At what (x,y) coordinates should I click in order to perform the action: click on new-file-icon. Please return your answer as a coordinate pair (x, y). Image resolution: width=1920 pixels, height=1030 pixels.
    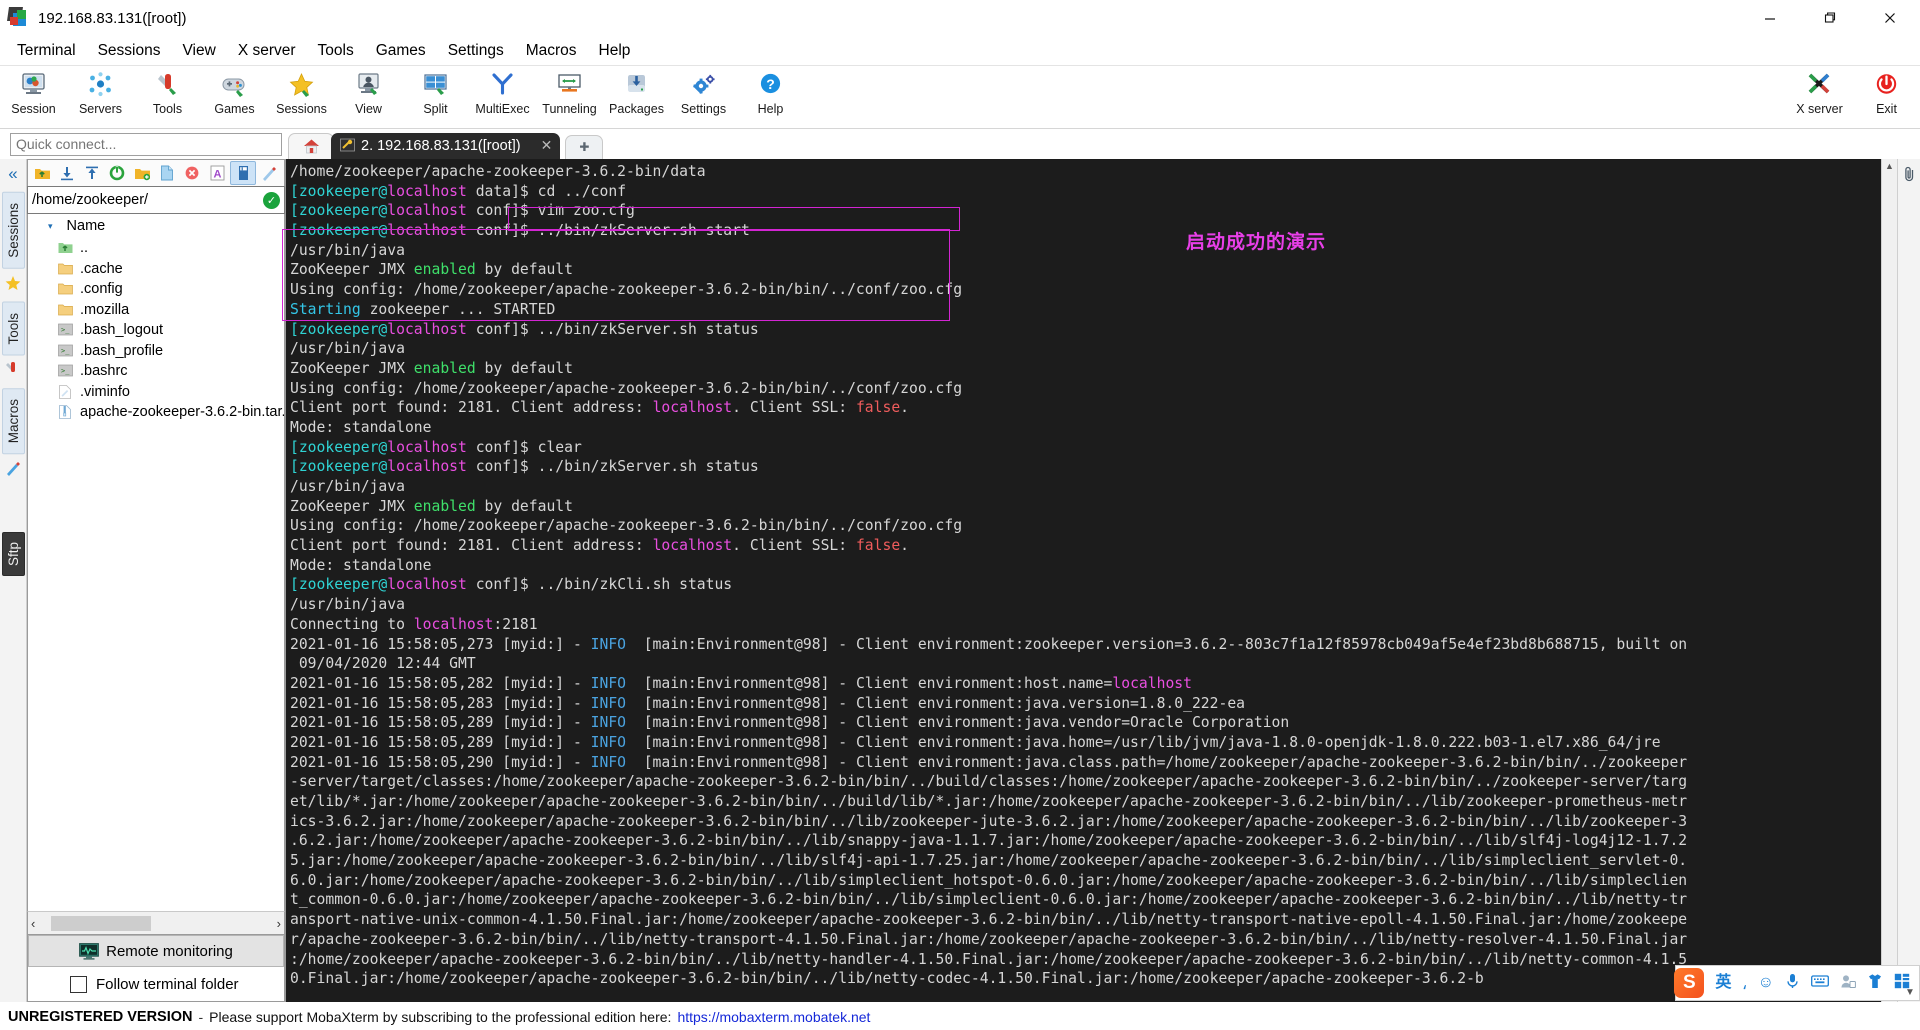
    Looking at the image, I should click on (167, 173).